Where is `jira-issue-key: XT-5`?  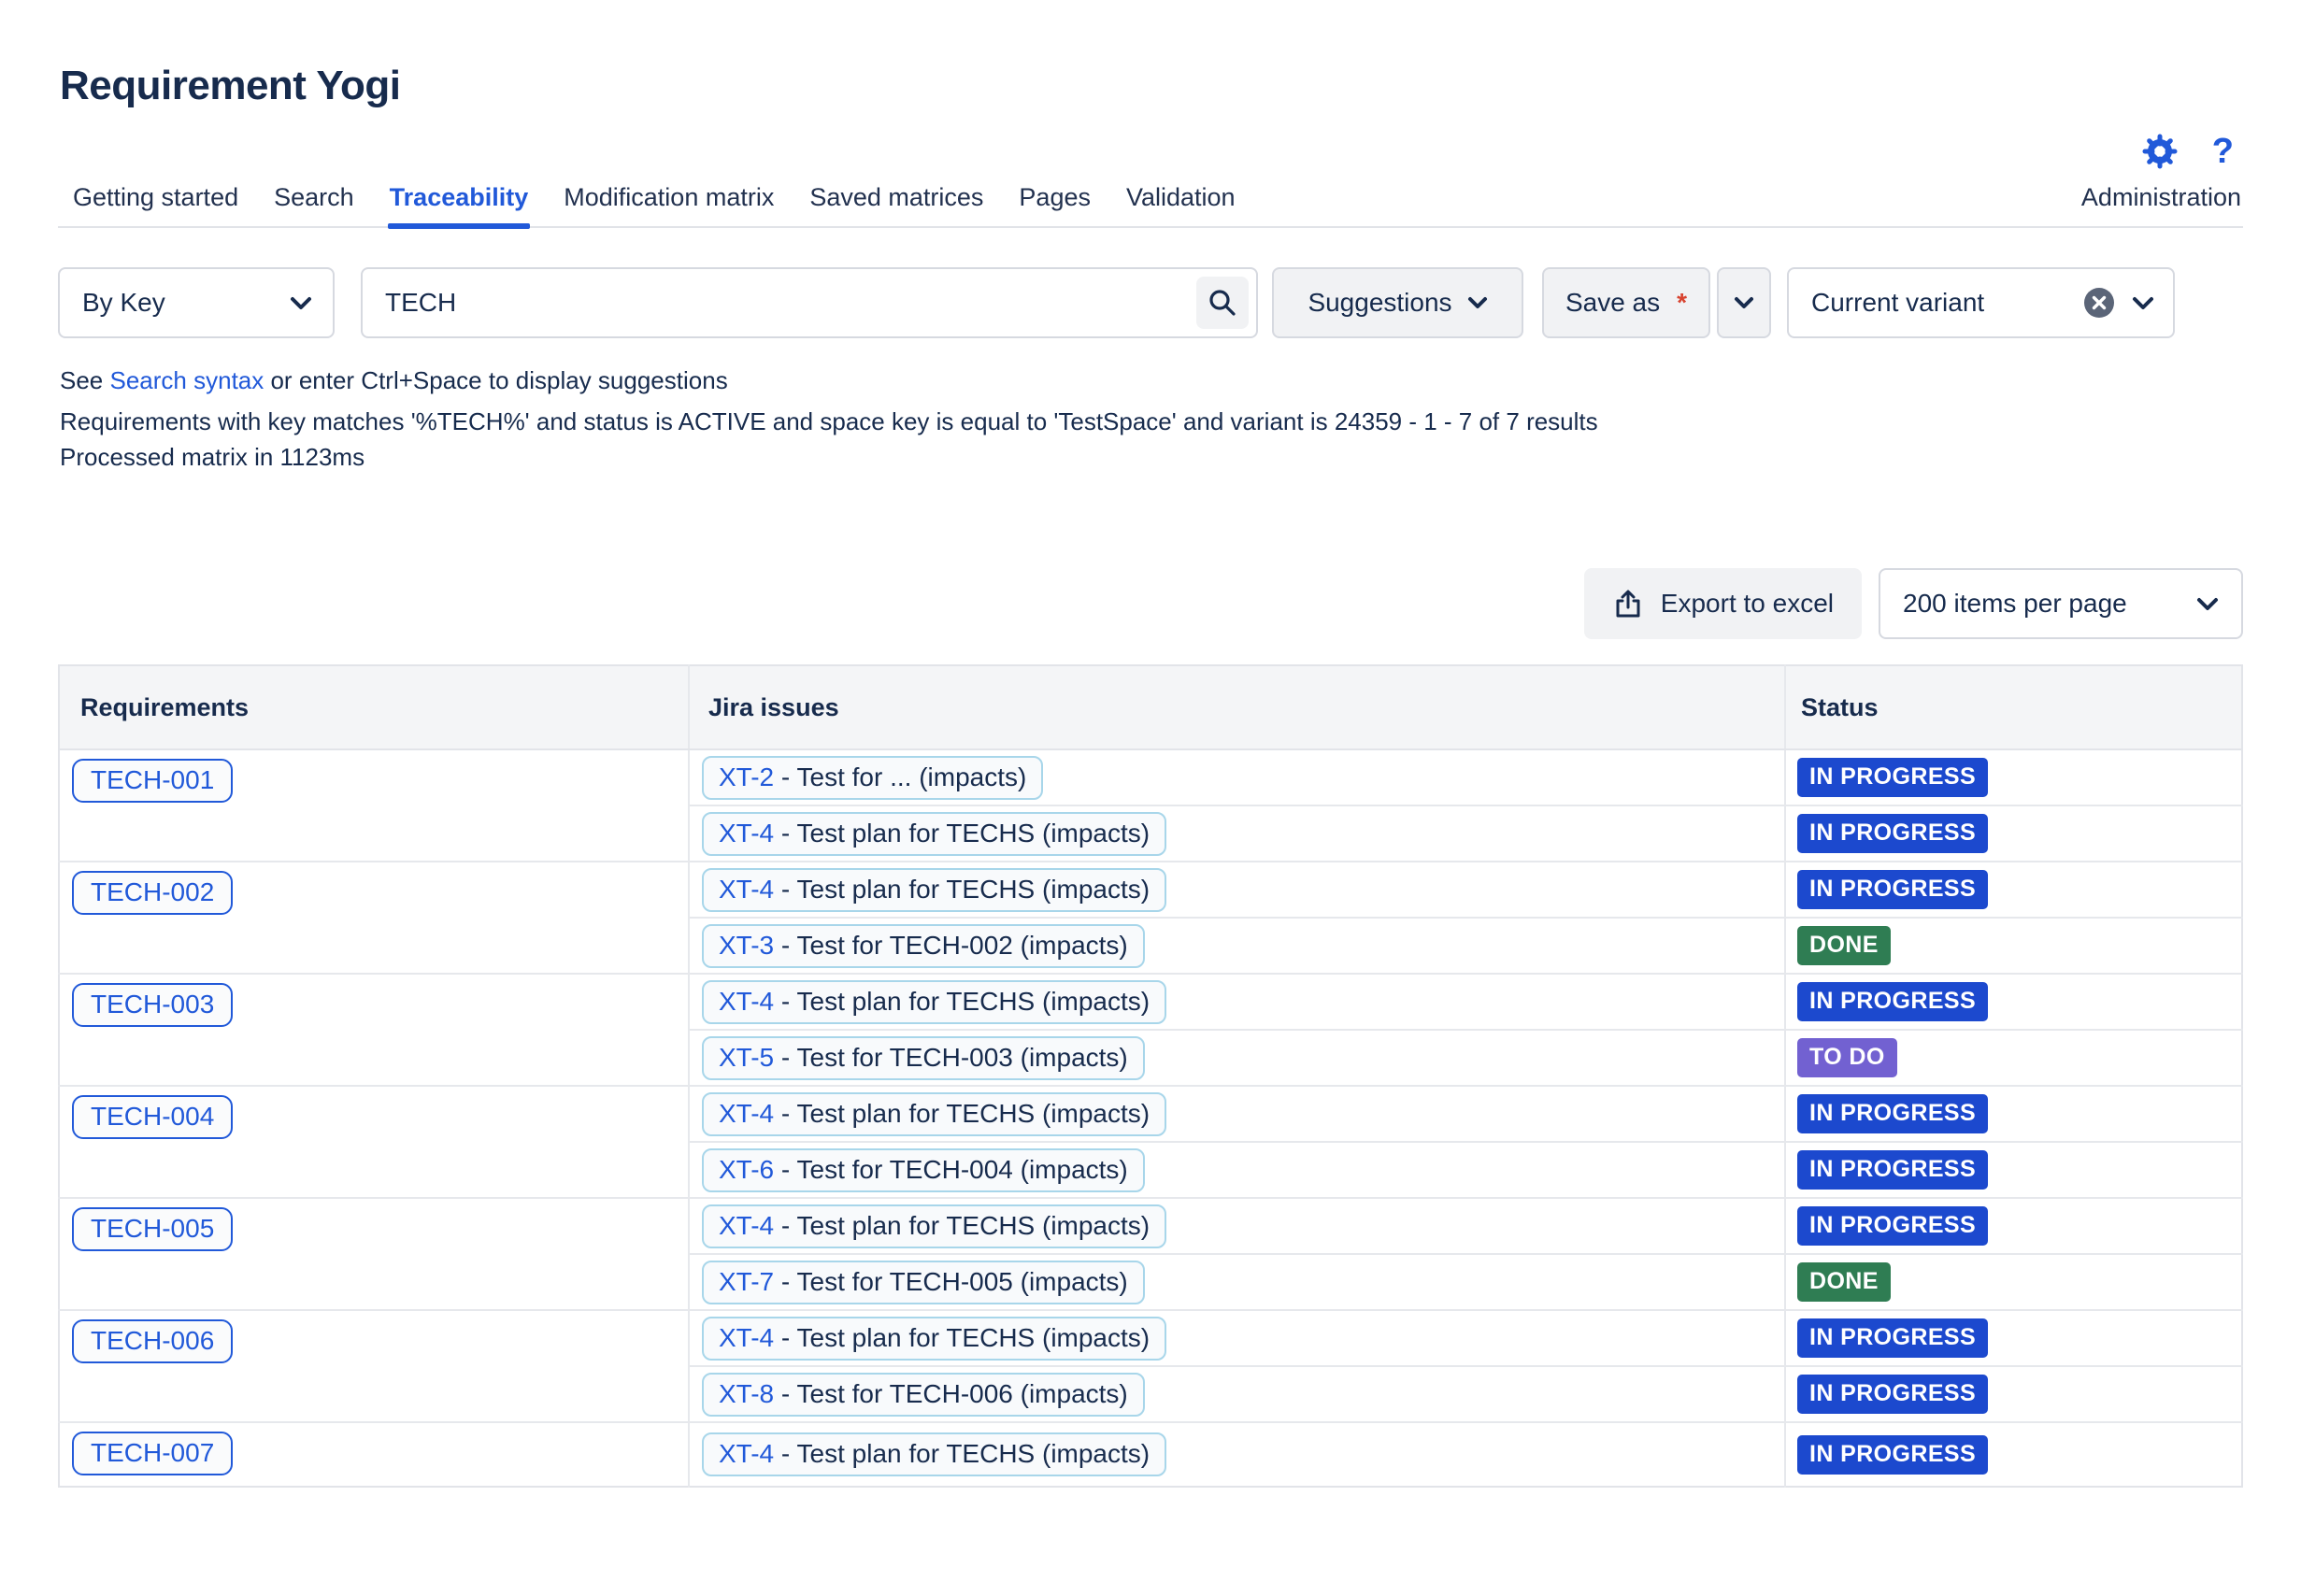
jira-issue-key: XT-5 is located at coordinates (747, 1057).